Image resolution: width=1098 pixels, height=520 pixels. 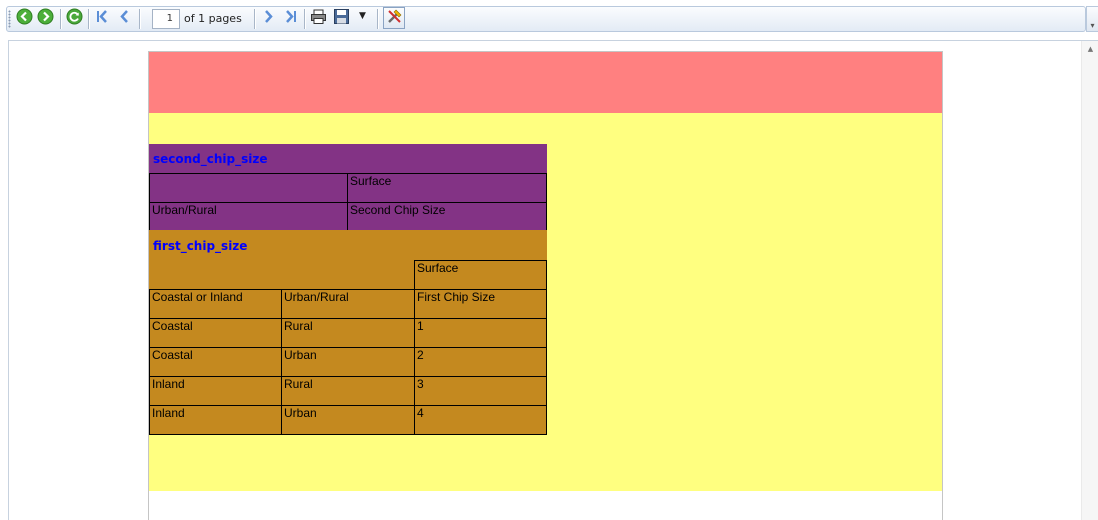 What do you see at coordinates (480, 275) in the screenshot?
I see `first-chip-size-group-header: Surface` at bounding box center [480, 275].